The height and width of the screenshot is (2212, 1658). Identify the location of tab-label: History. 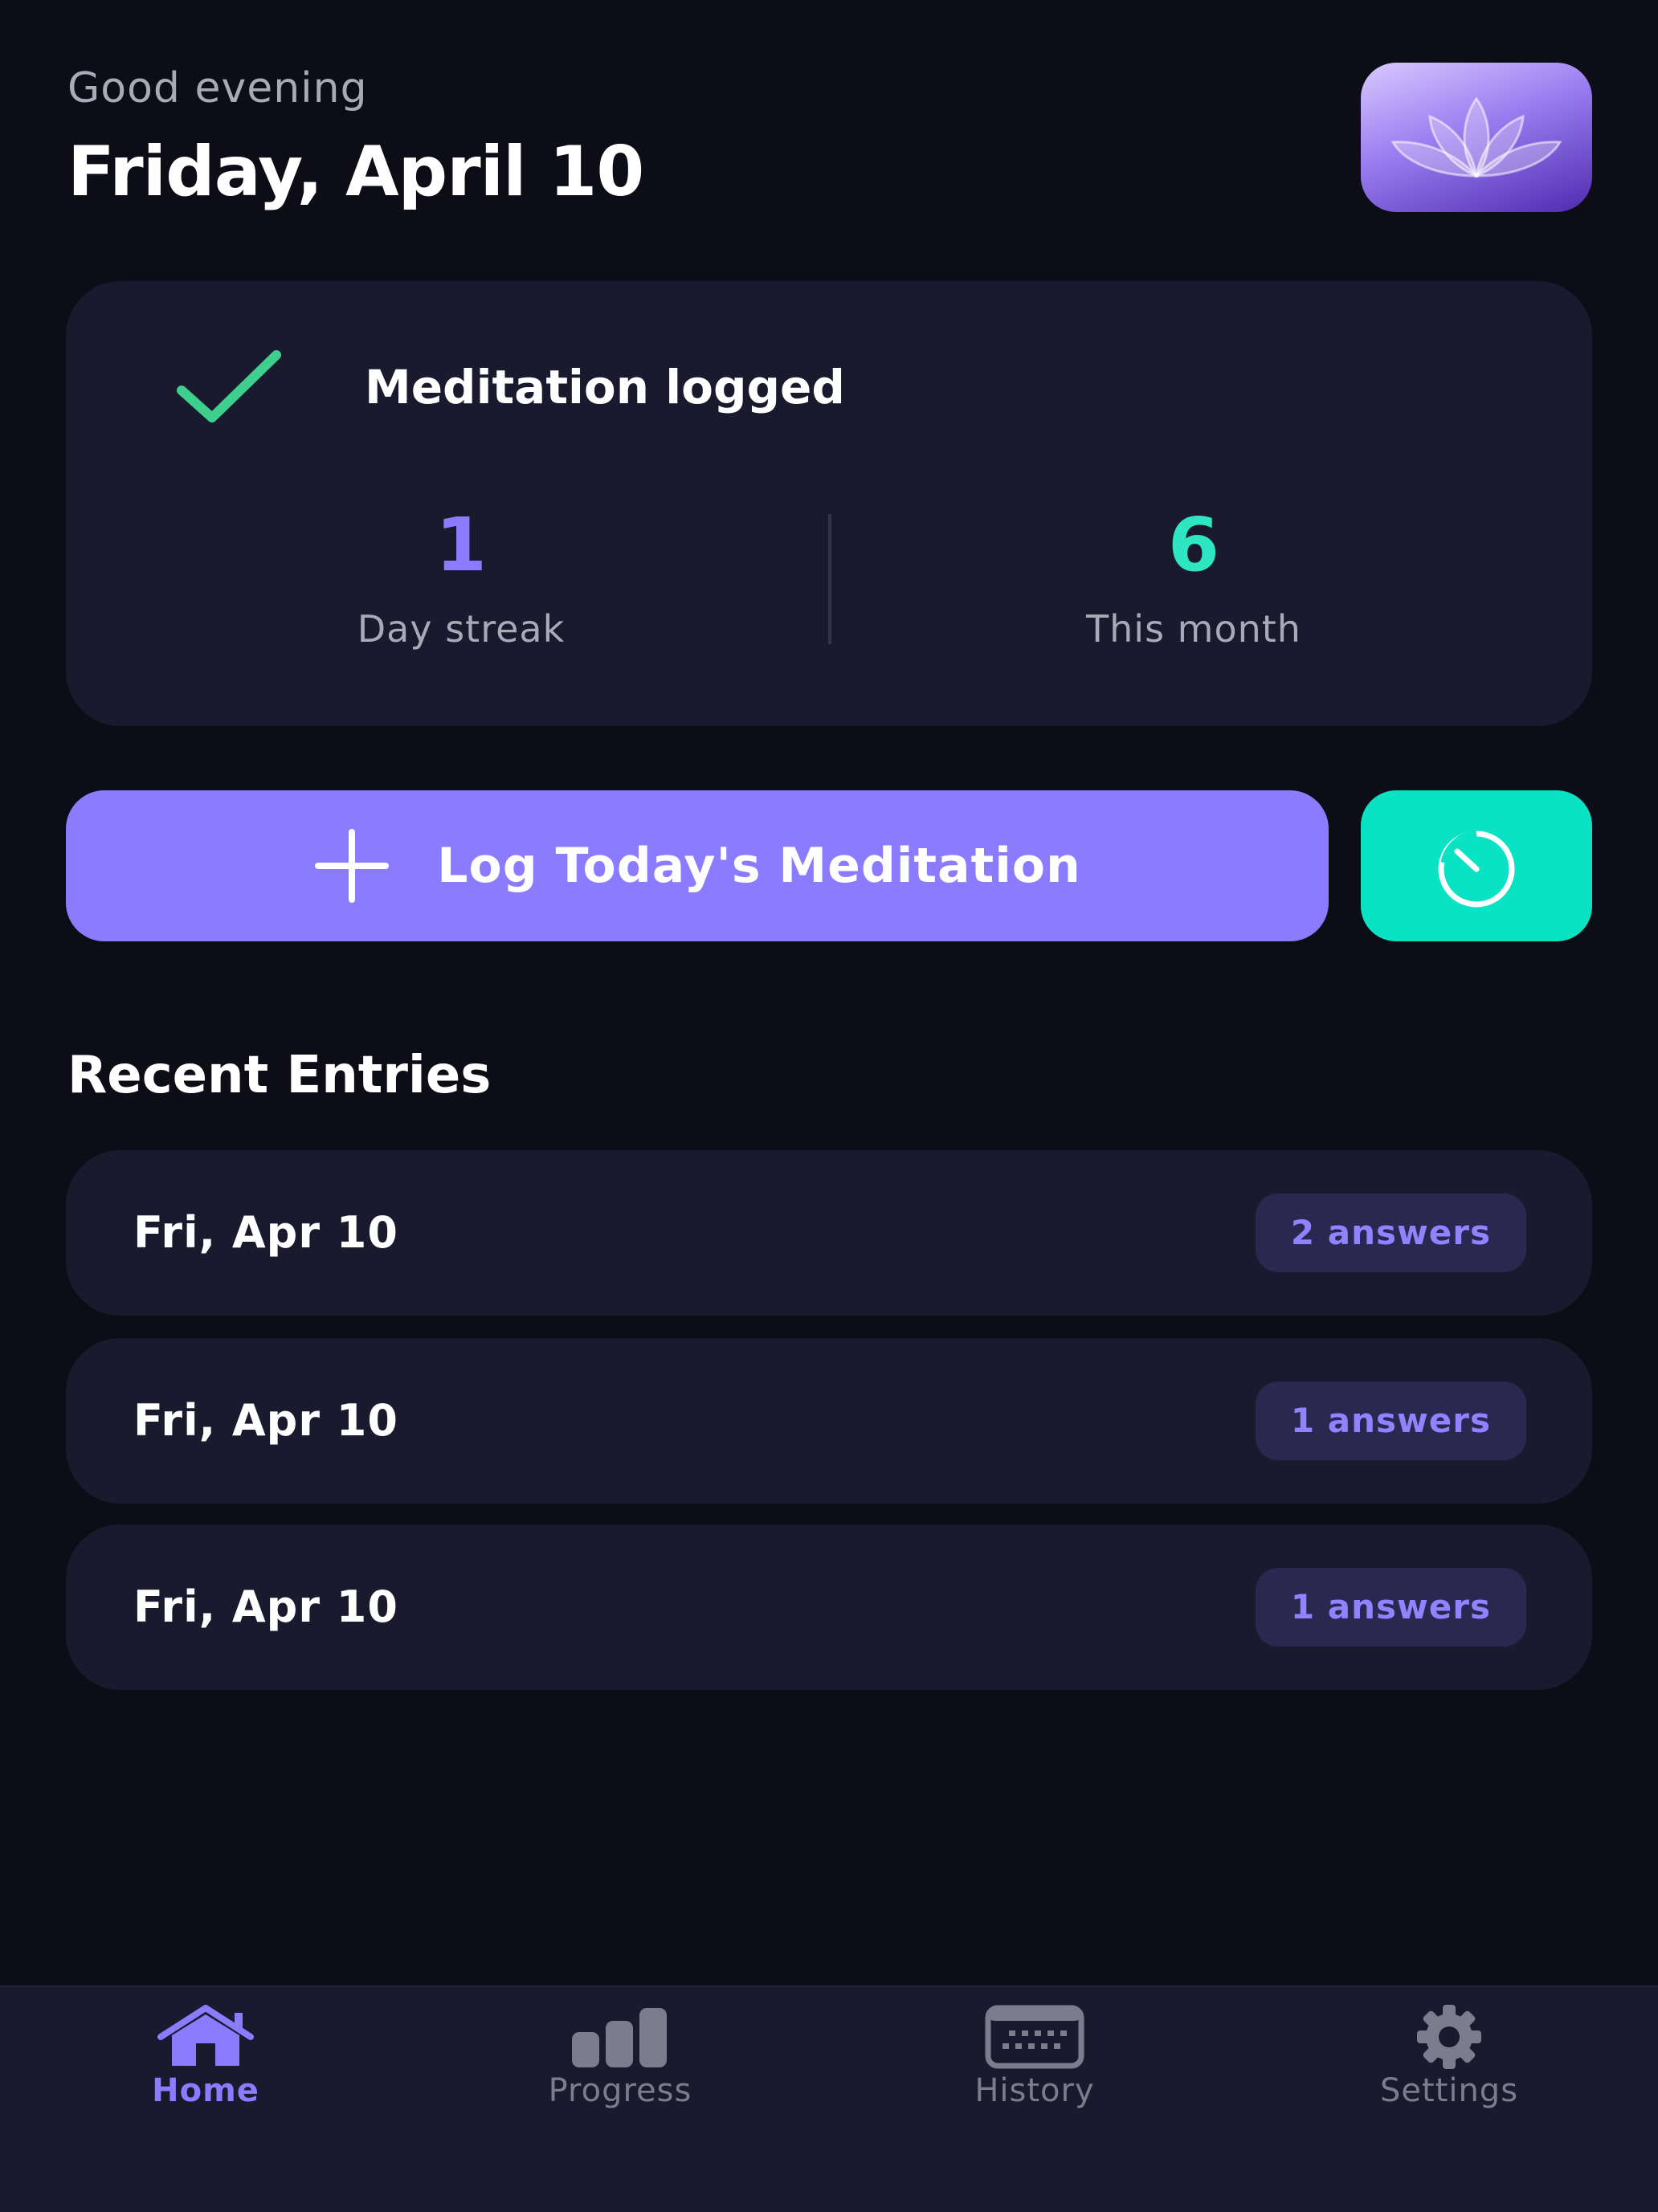
(1034, 2090).